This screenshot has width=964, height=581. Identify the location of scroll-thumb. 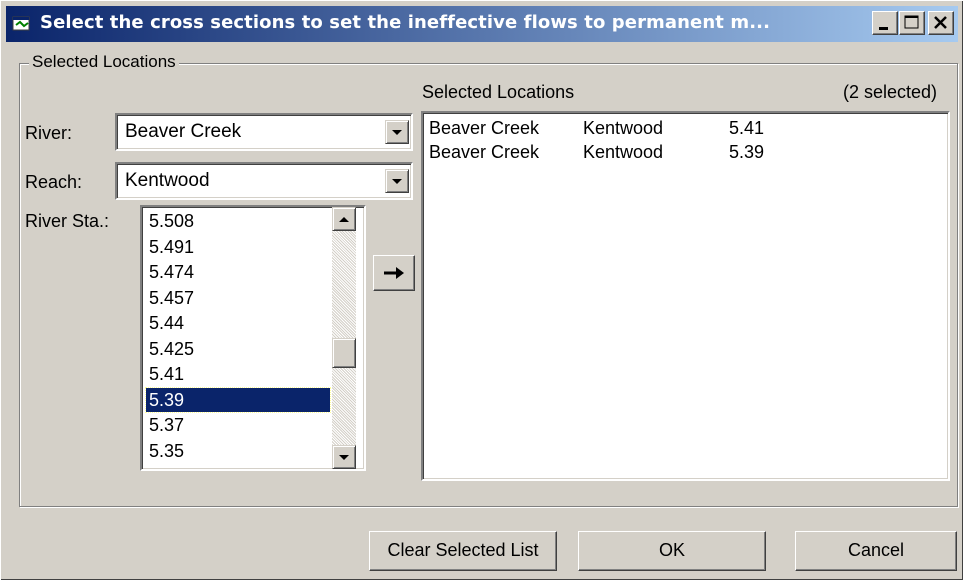
(344, 353).